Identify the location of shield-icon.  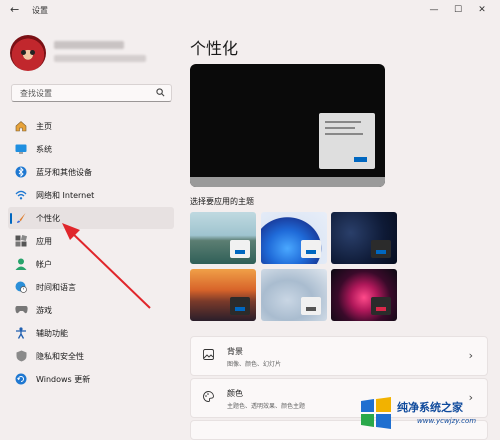
(21, 356).